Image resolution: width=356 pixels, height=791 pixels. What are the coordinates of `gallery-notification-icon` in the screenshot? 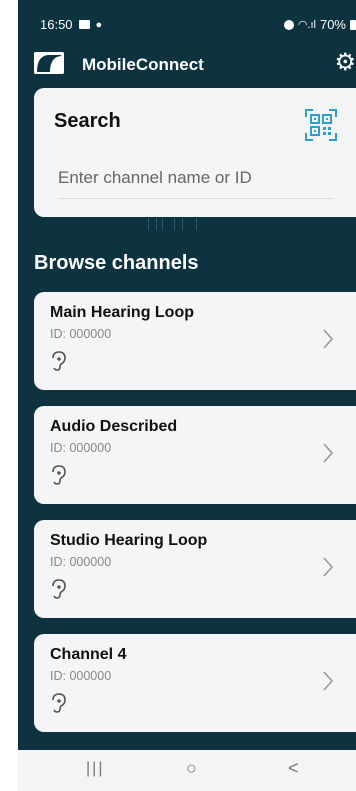 It's located at (84, 24).